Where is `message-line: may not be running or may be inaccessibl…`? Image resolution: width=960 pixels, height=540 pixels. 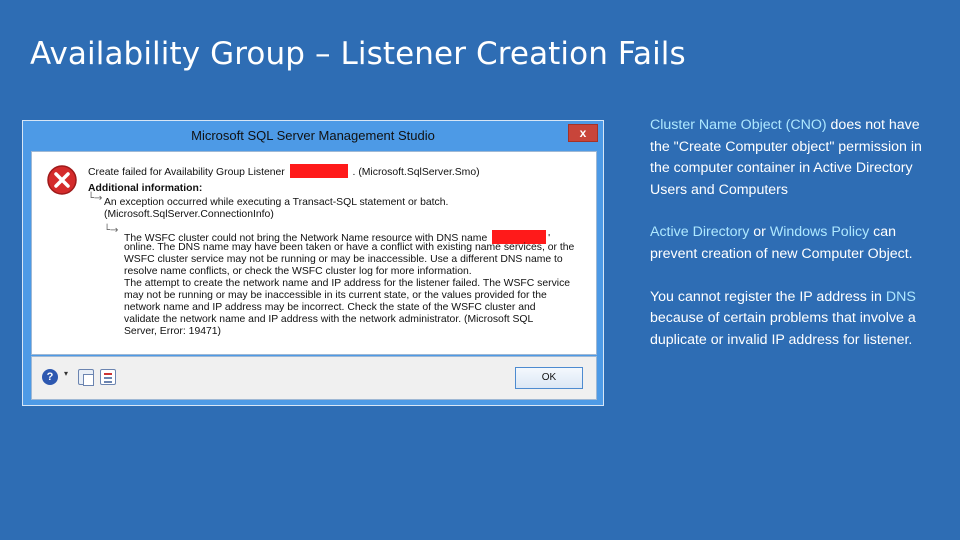
message-line: may not be running or may be inaccessibl… is located at coordinates (335, 295).